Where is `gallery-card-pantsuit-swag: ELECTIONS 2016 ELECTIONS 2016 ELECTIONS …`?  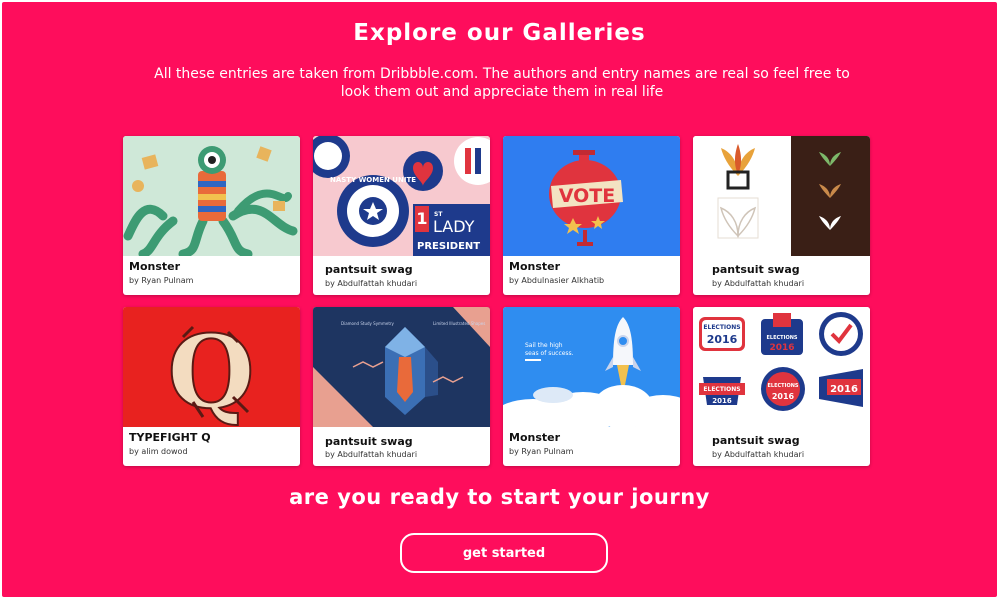 gallery-card-pantsuit-swag: ELECTIONS 2016 ELECTIONS 2016 ELECTIONS … is located at coordinates (781, 386).